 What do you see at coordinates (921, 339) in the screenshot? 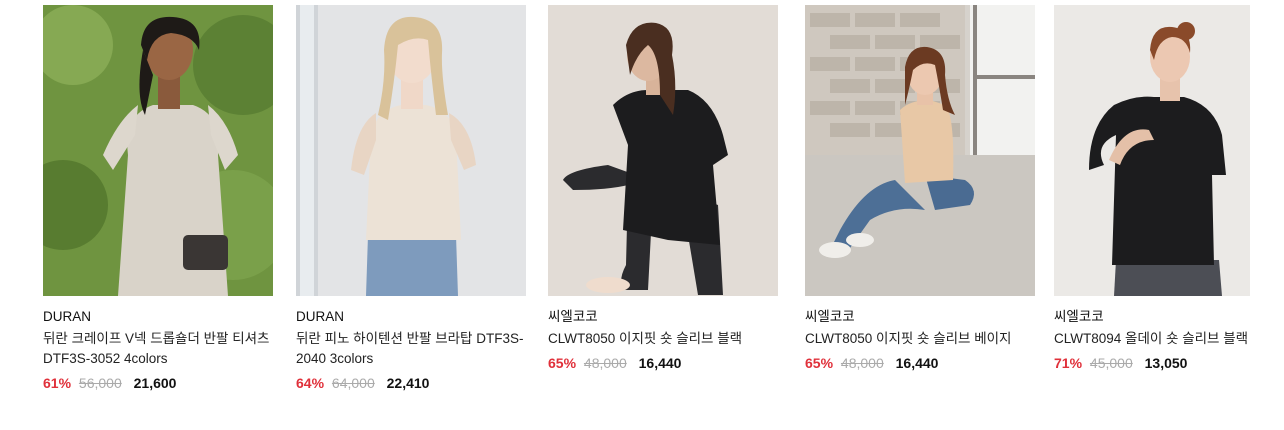
I see `product-name: CLWT8050 이지핏 숏 슬리브 베이지` at bounding box center [921, 339].